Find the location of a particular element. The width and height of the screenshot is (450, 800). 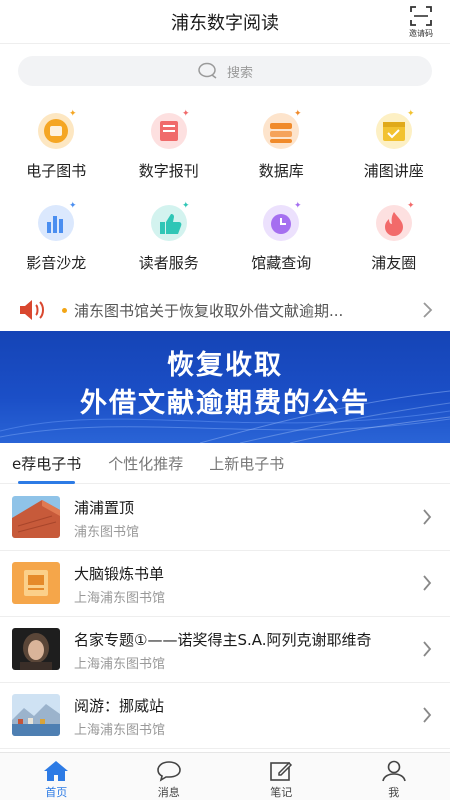

grid-label-pu-friends: 浦友圈 is located at coordinates (394, 263).